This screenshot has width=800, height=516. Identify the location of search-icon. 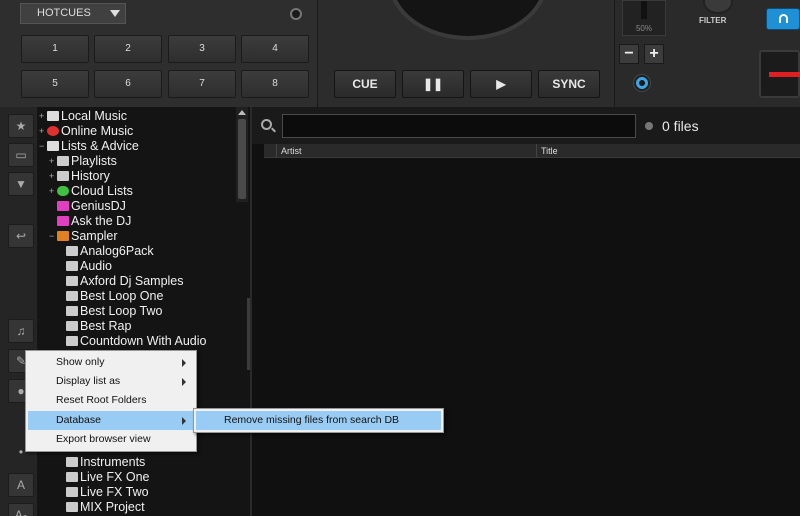
(266, 124).